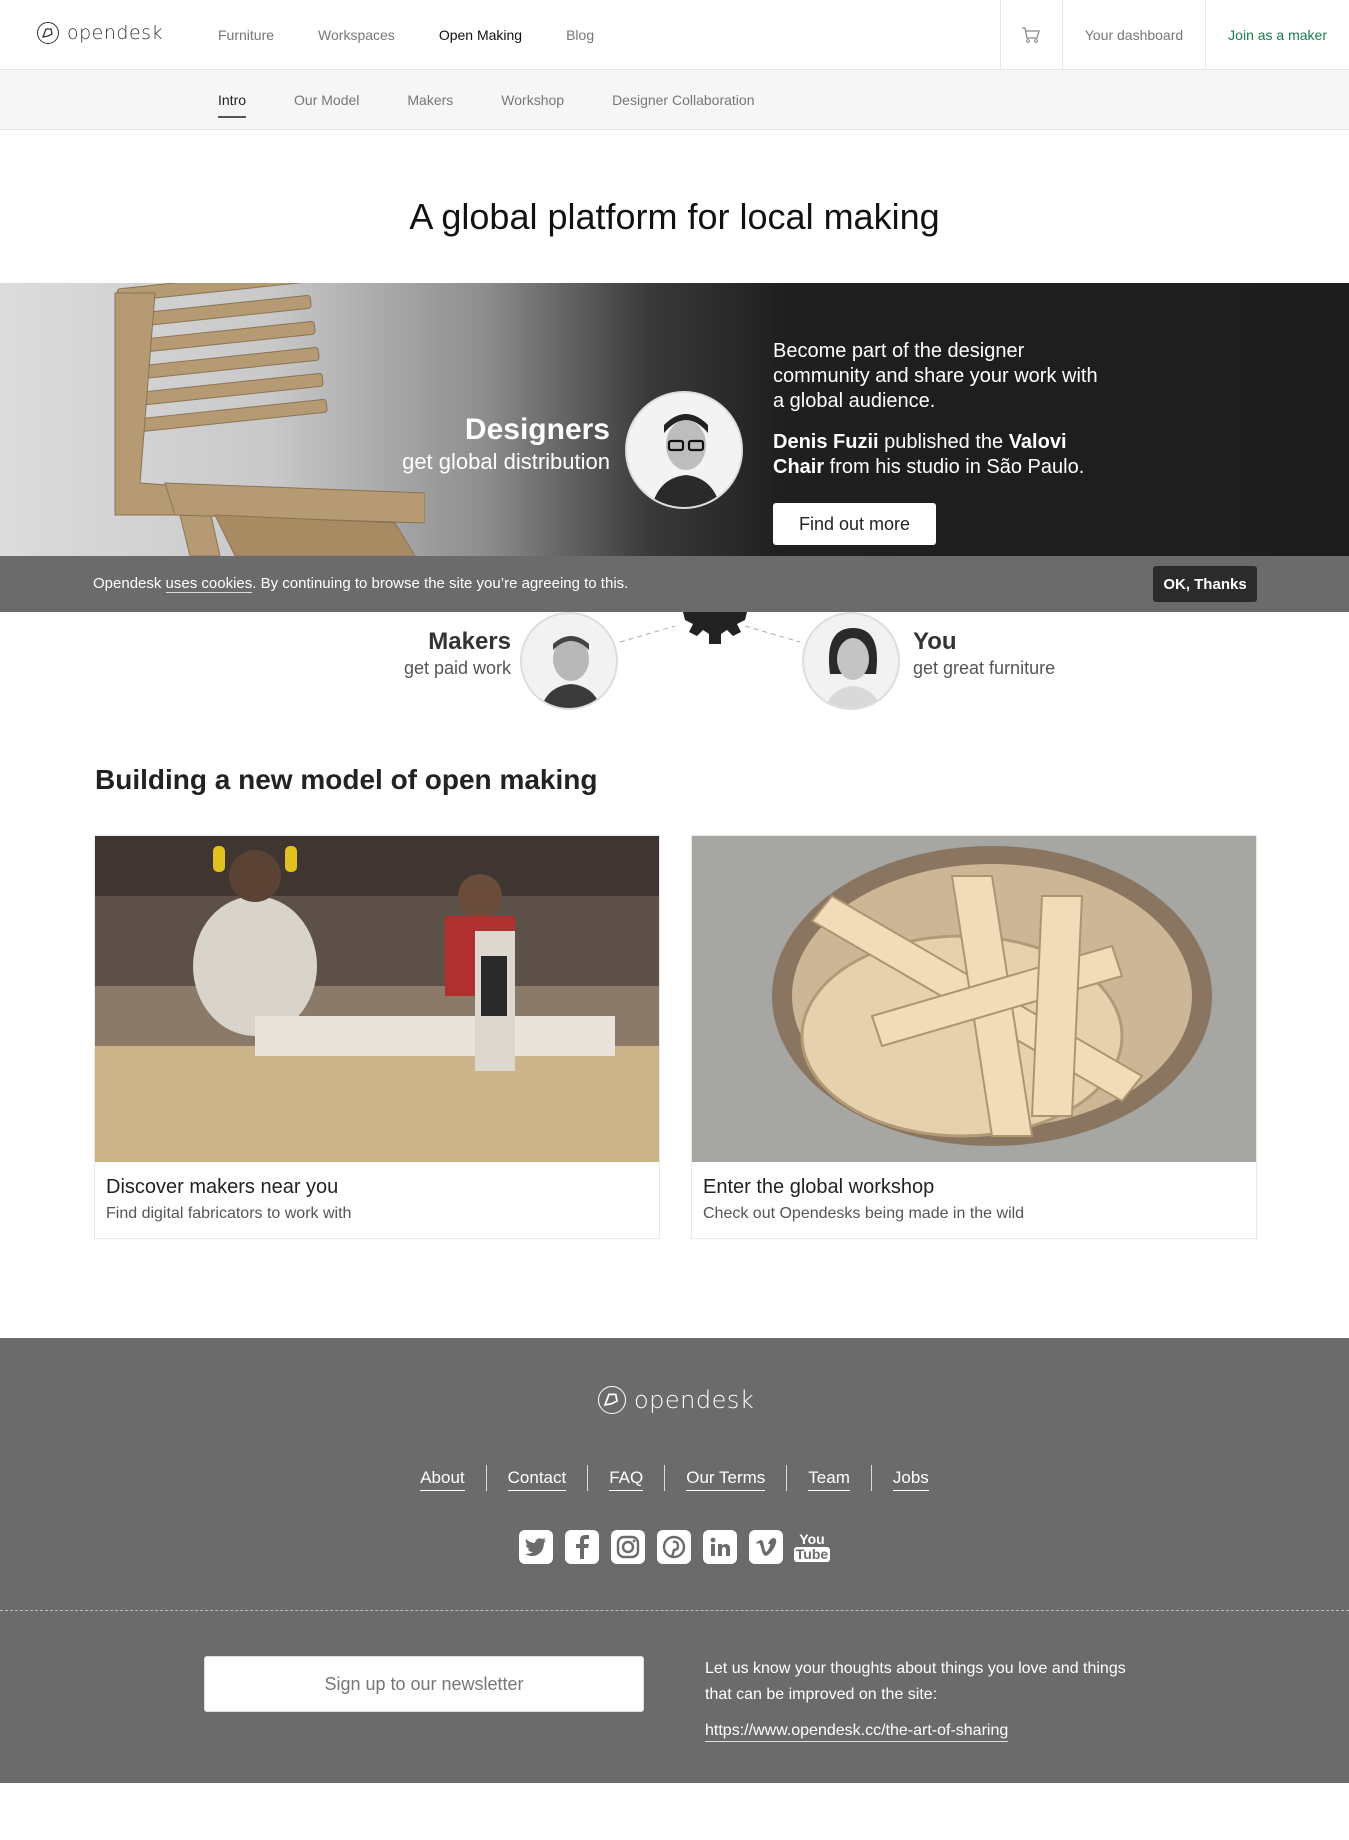 The height and width of the screenshot is (1840, 1349). Describe the element at coordinates (974, 999) in the screenshot. I see `workshop-card-image` at that location.